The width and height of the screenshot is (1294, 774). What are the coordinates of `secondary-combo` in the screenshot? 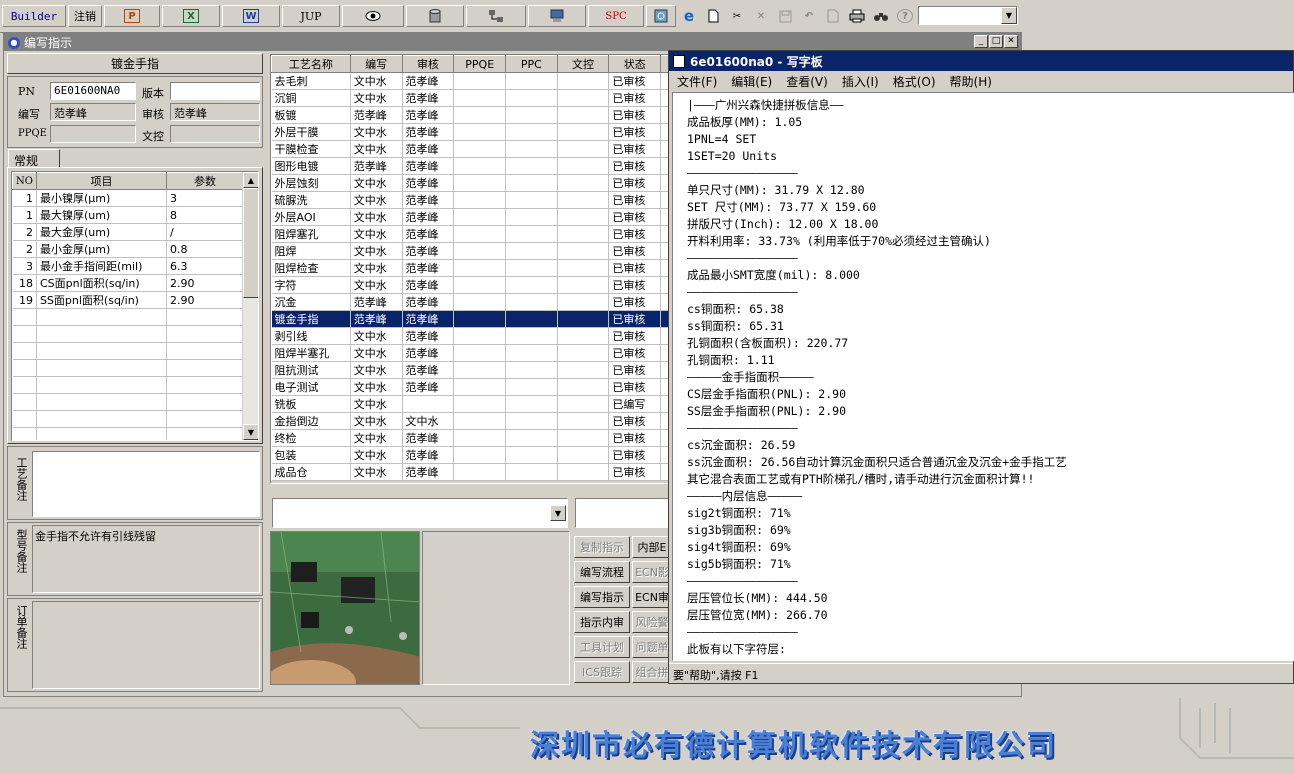 It's located at (623, 513).